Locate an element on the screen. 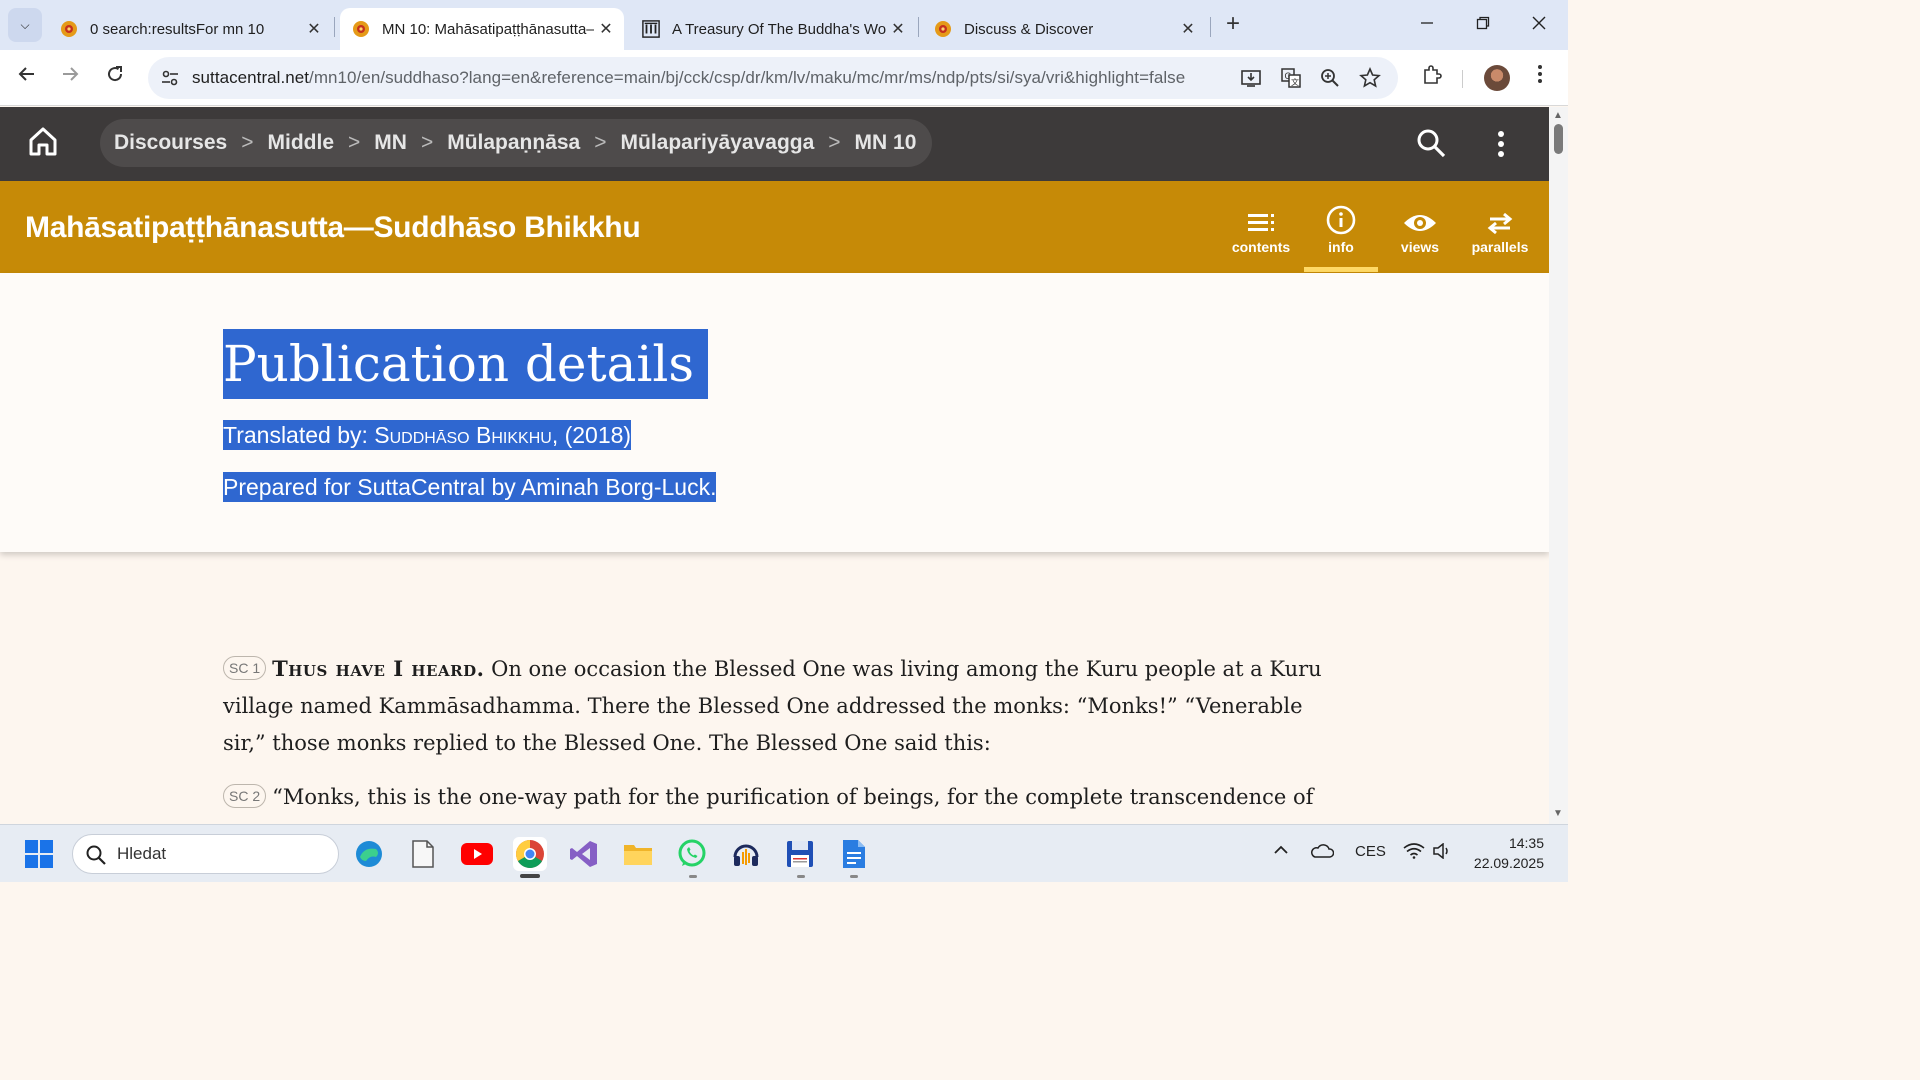 The height and width of the screenshot is (1080, 1920). breadcrumb-discourses: Discourses is located at coordinates (170, 143).